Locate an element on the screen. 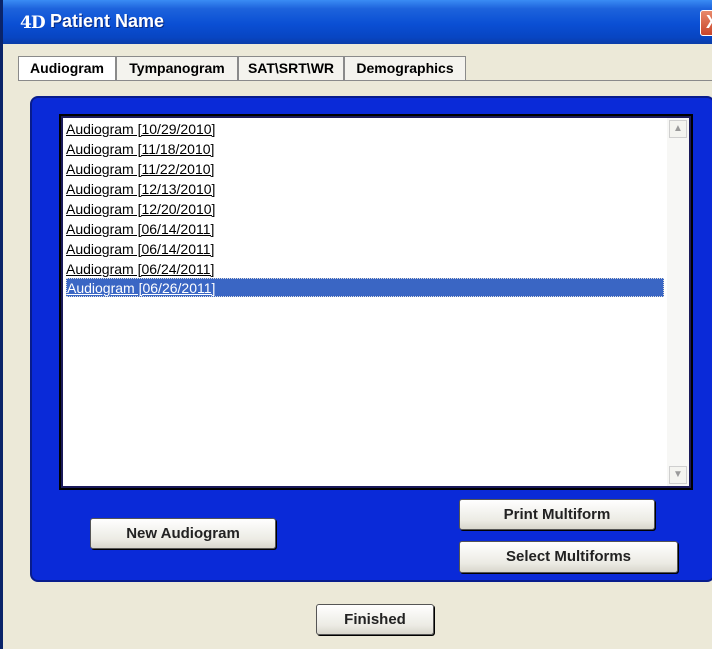  list-scrollbar: ▲ ▼ is located at coordinates (678, 302).